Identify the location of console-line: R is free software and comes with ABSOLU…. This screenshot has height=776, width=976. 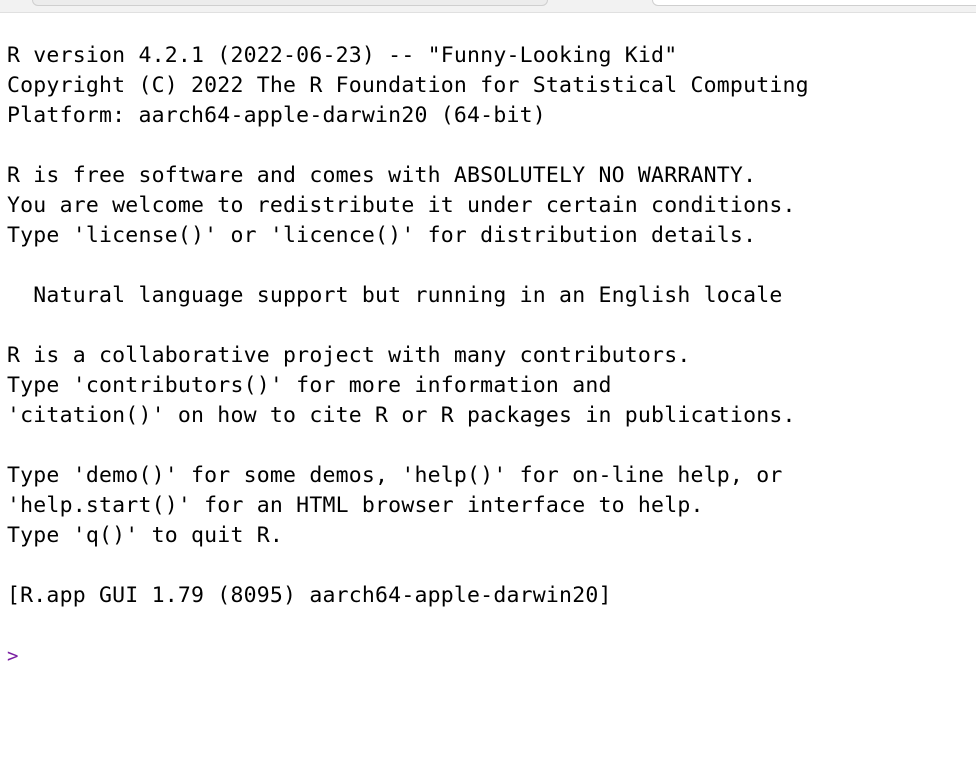
(382, 175).